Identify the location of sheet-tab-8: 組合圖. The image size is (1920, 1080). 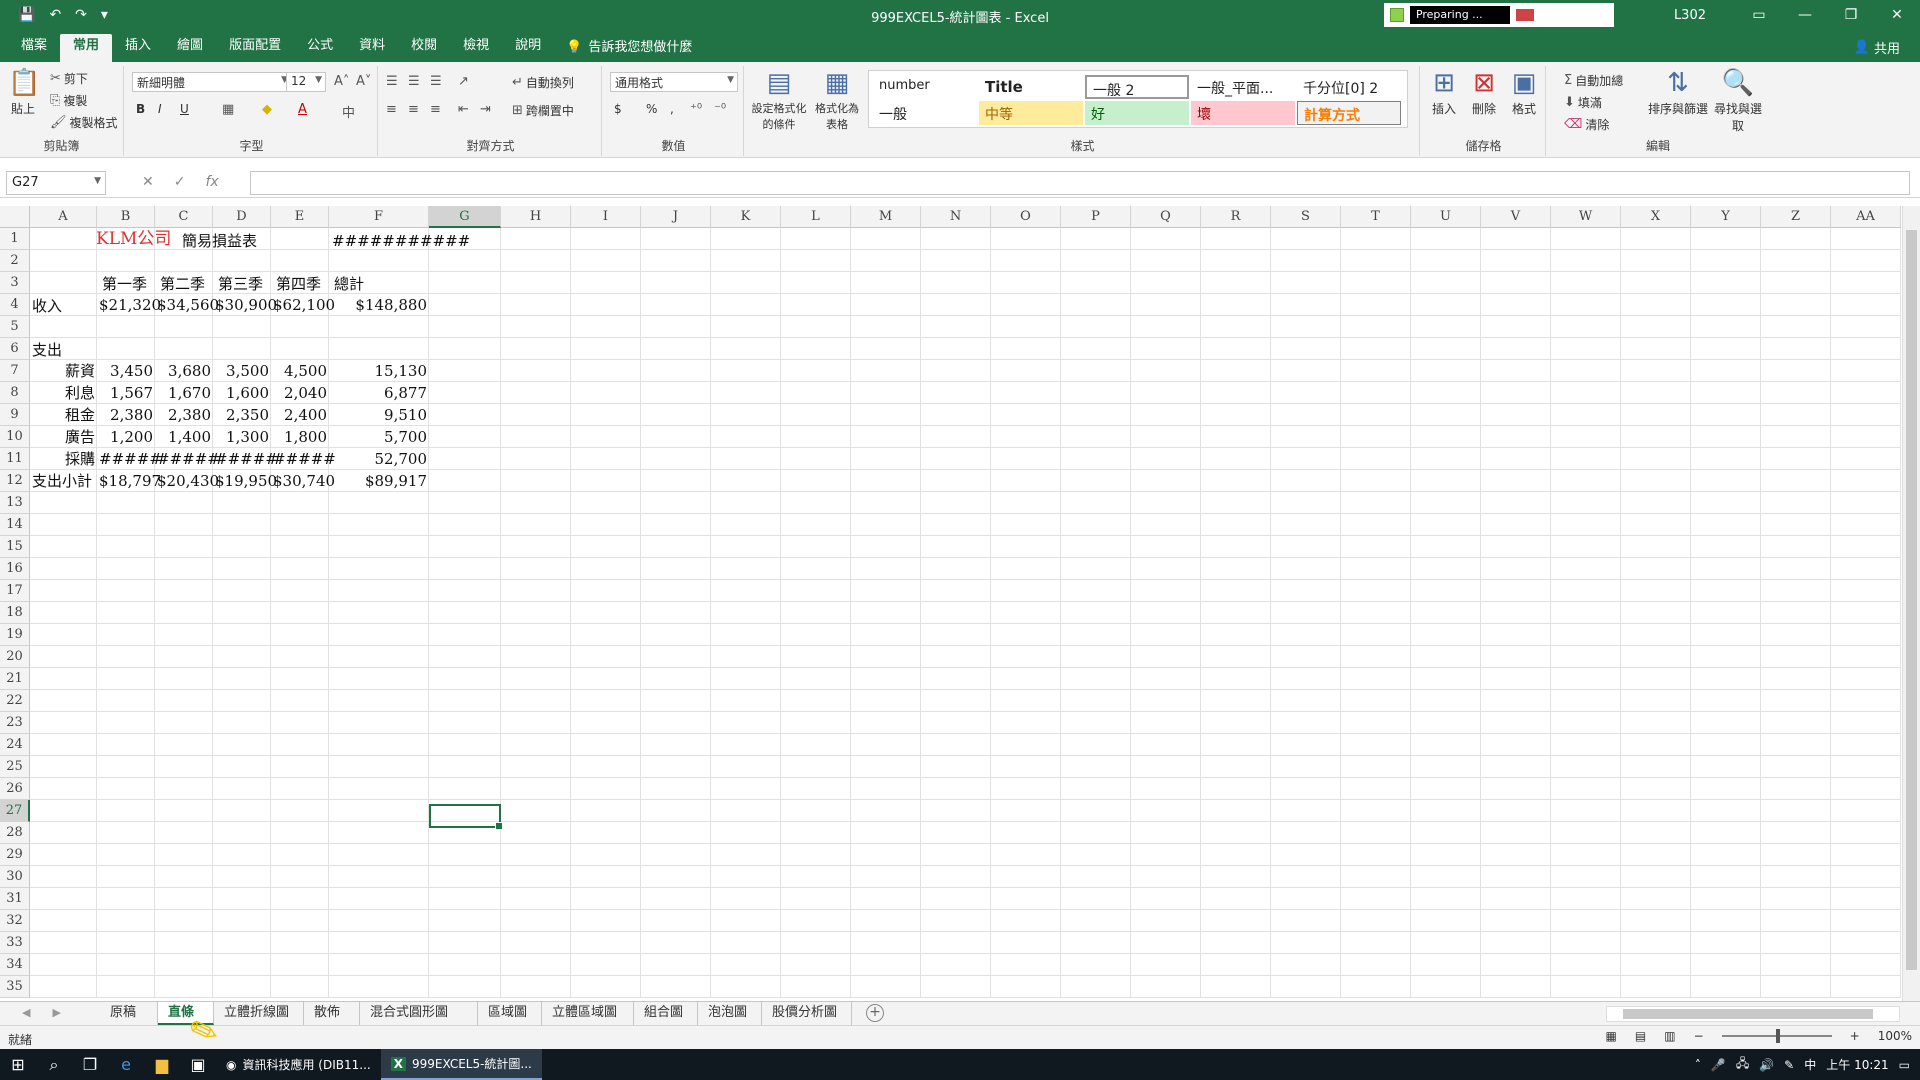
(666, 1013).